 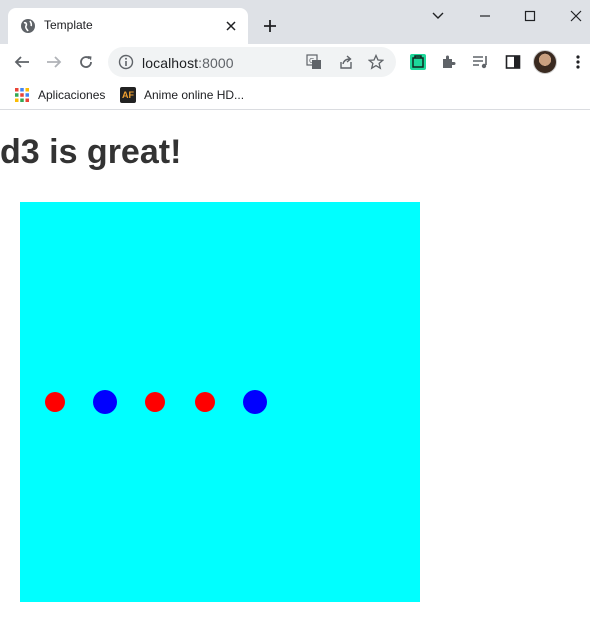 I want to click on bookmark-star-button, so click(x=376, y=62).